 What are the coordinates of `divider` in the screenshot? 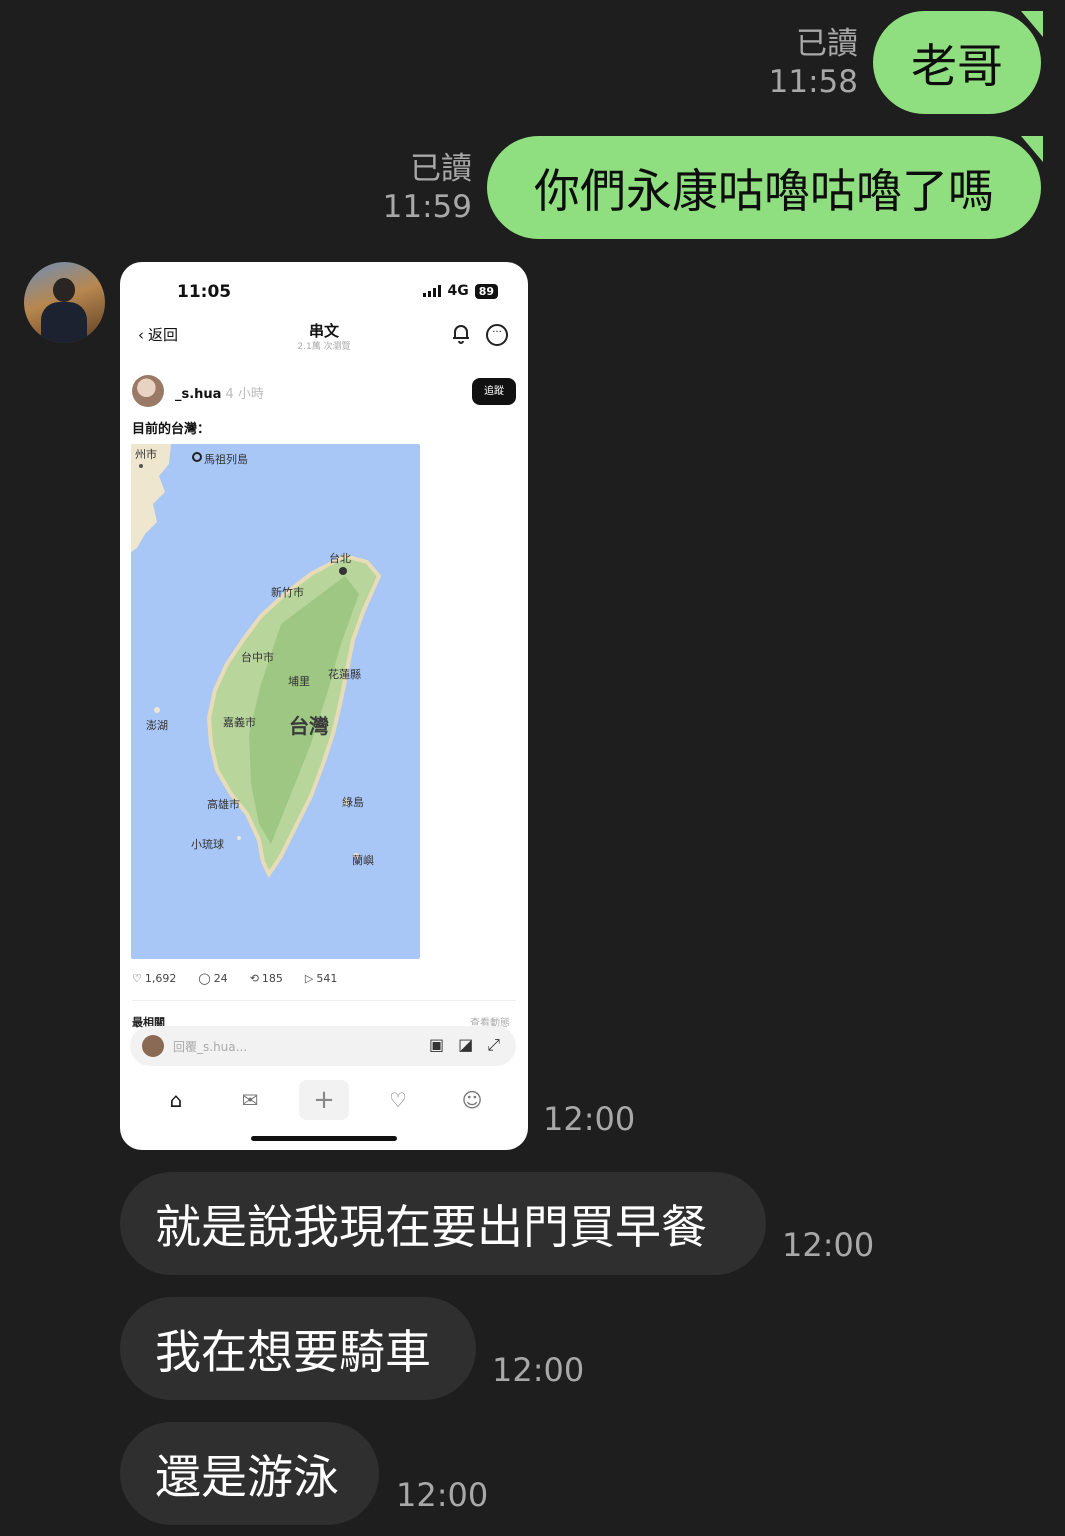 It's located at (324, 1000).